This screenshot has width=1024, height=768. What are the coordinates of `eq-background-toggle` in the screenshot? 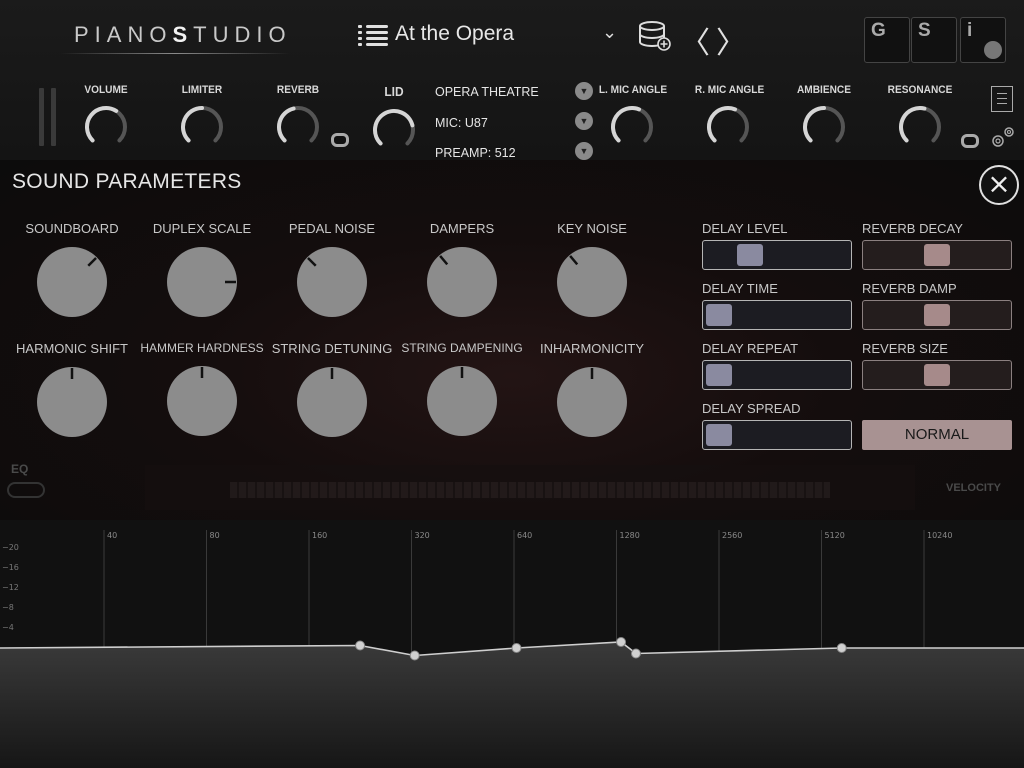 It's located at (26, 490).